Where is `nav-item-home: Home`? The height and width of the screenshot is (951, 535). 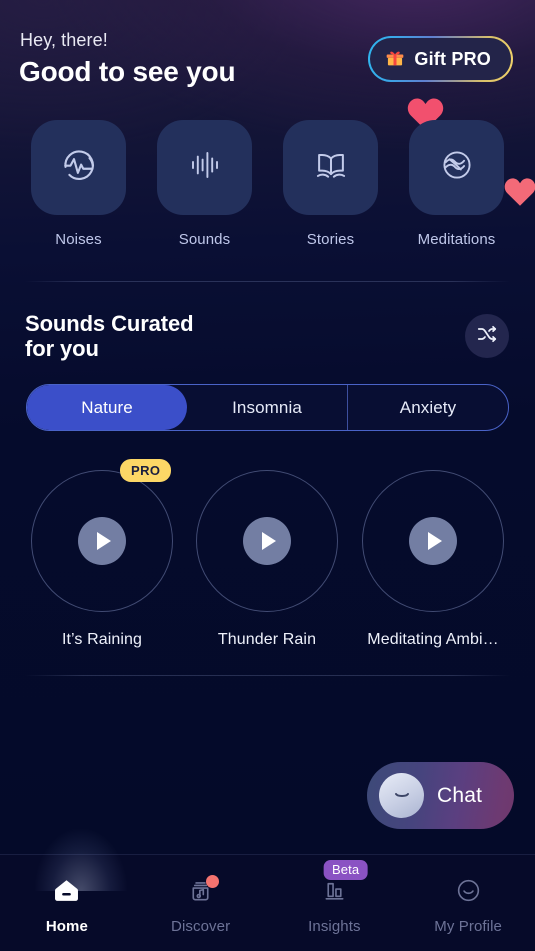 nav-item-home: Home is located at coordinates (67, 903).